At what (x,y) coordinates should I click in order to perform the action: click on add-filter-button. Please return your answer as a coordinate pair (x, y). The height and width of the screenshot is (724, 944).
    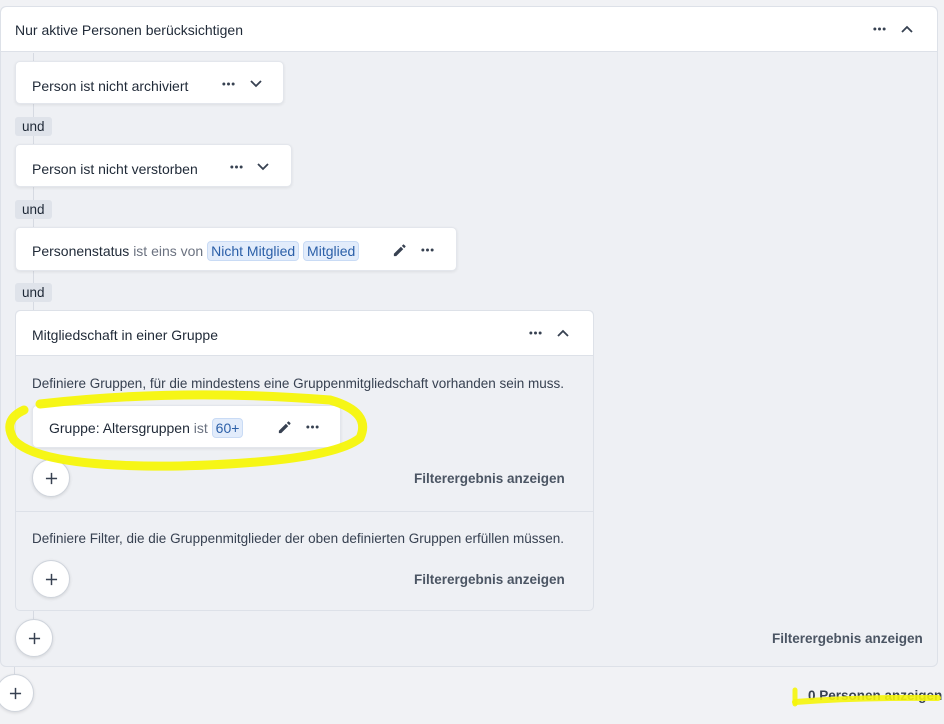
    Looking at the image, I should click on (17, 693).